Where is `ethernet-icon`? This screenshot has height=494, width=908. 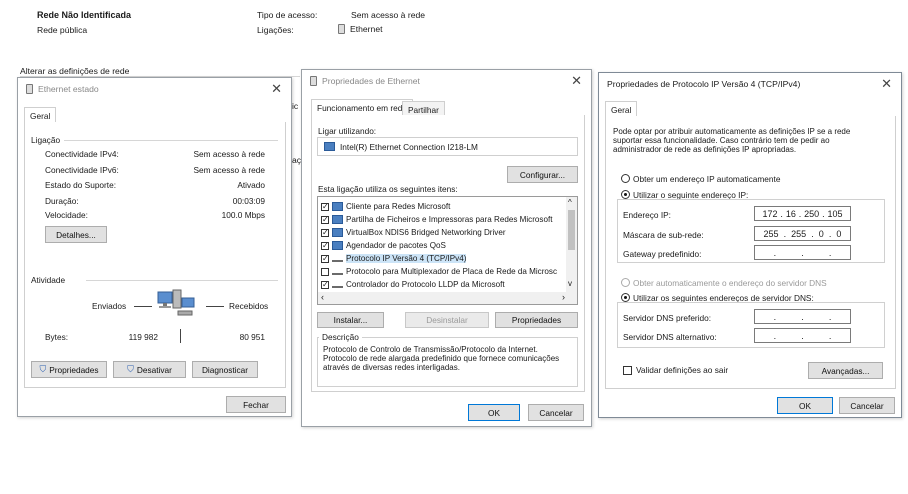
ethernet-icon is located at coordinates (313, 81).